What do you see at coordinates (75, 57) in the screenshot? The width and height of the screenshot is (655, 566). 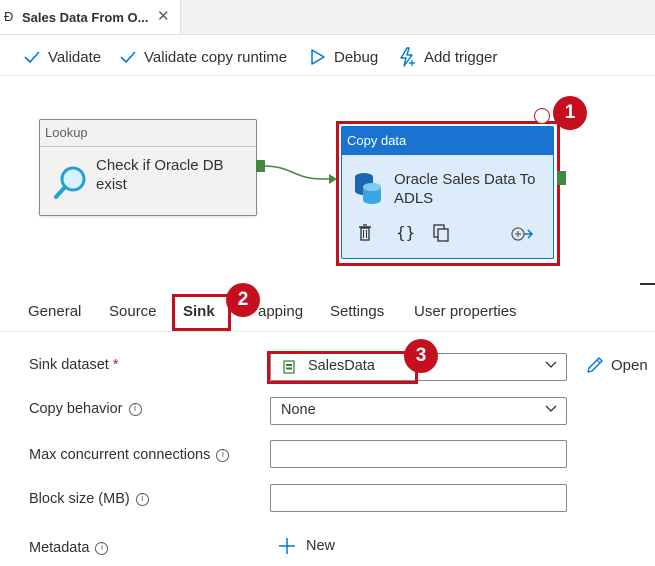 I see `validate-label: Validate` at bounding box center [75, 57].